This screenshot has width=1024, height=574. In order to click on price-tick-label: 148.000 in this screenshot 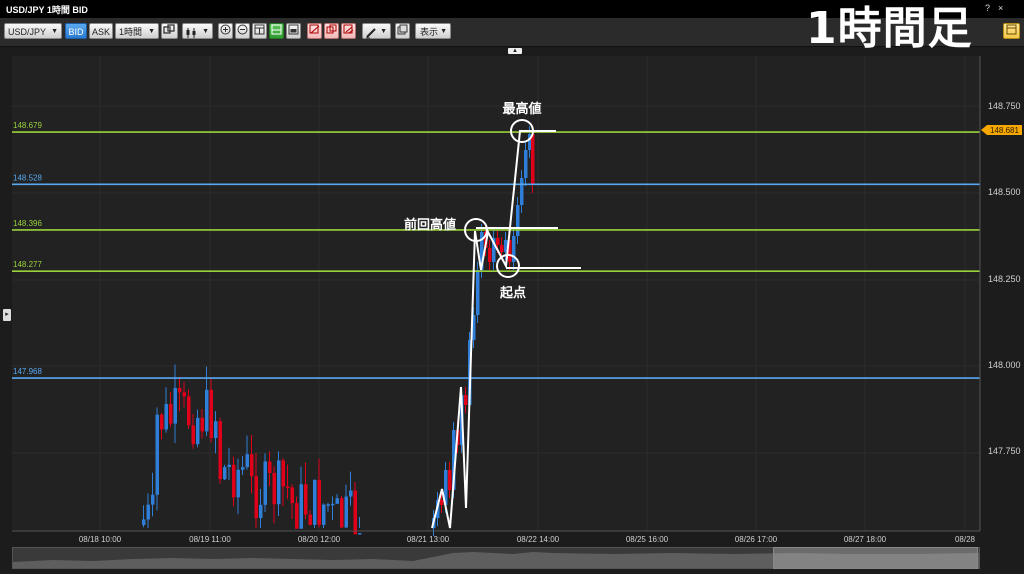, I will do `click(1004, 365)`.